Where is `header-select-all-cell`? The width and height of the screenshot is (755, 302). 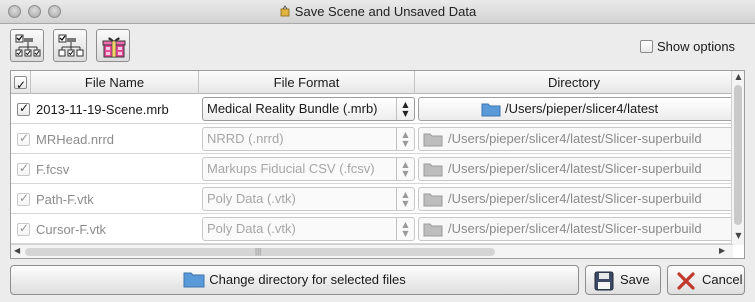 header-select-all-cell is located at coordinates (21, 84).